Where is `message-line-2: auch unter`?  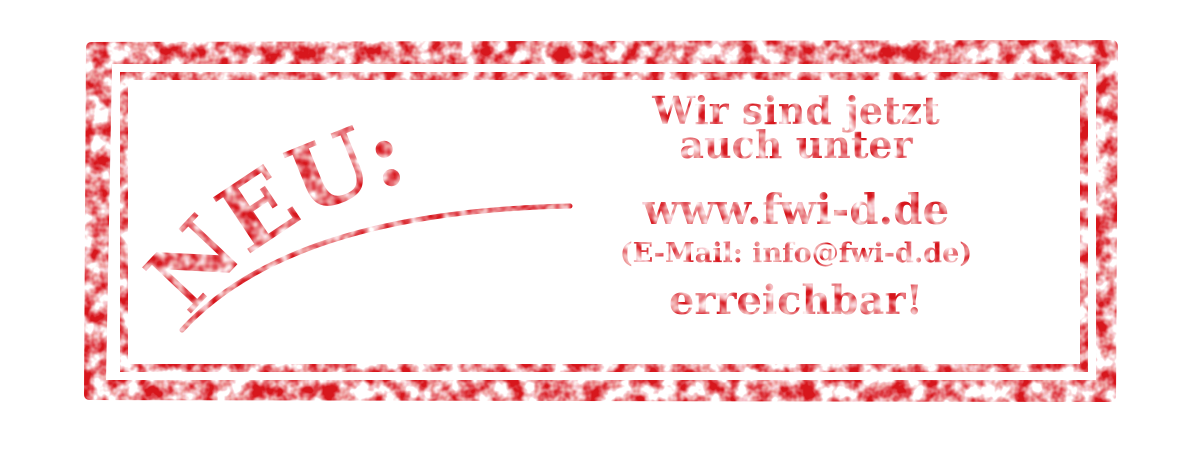
message-line-2: auch unter is located at coordinates (796, 144).